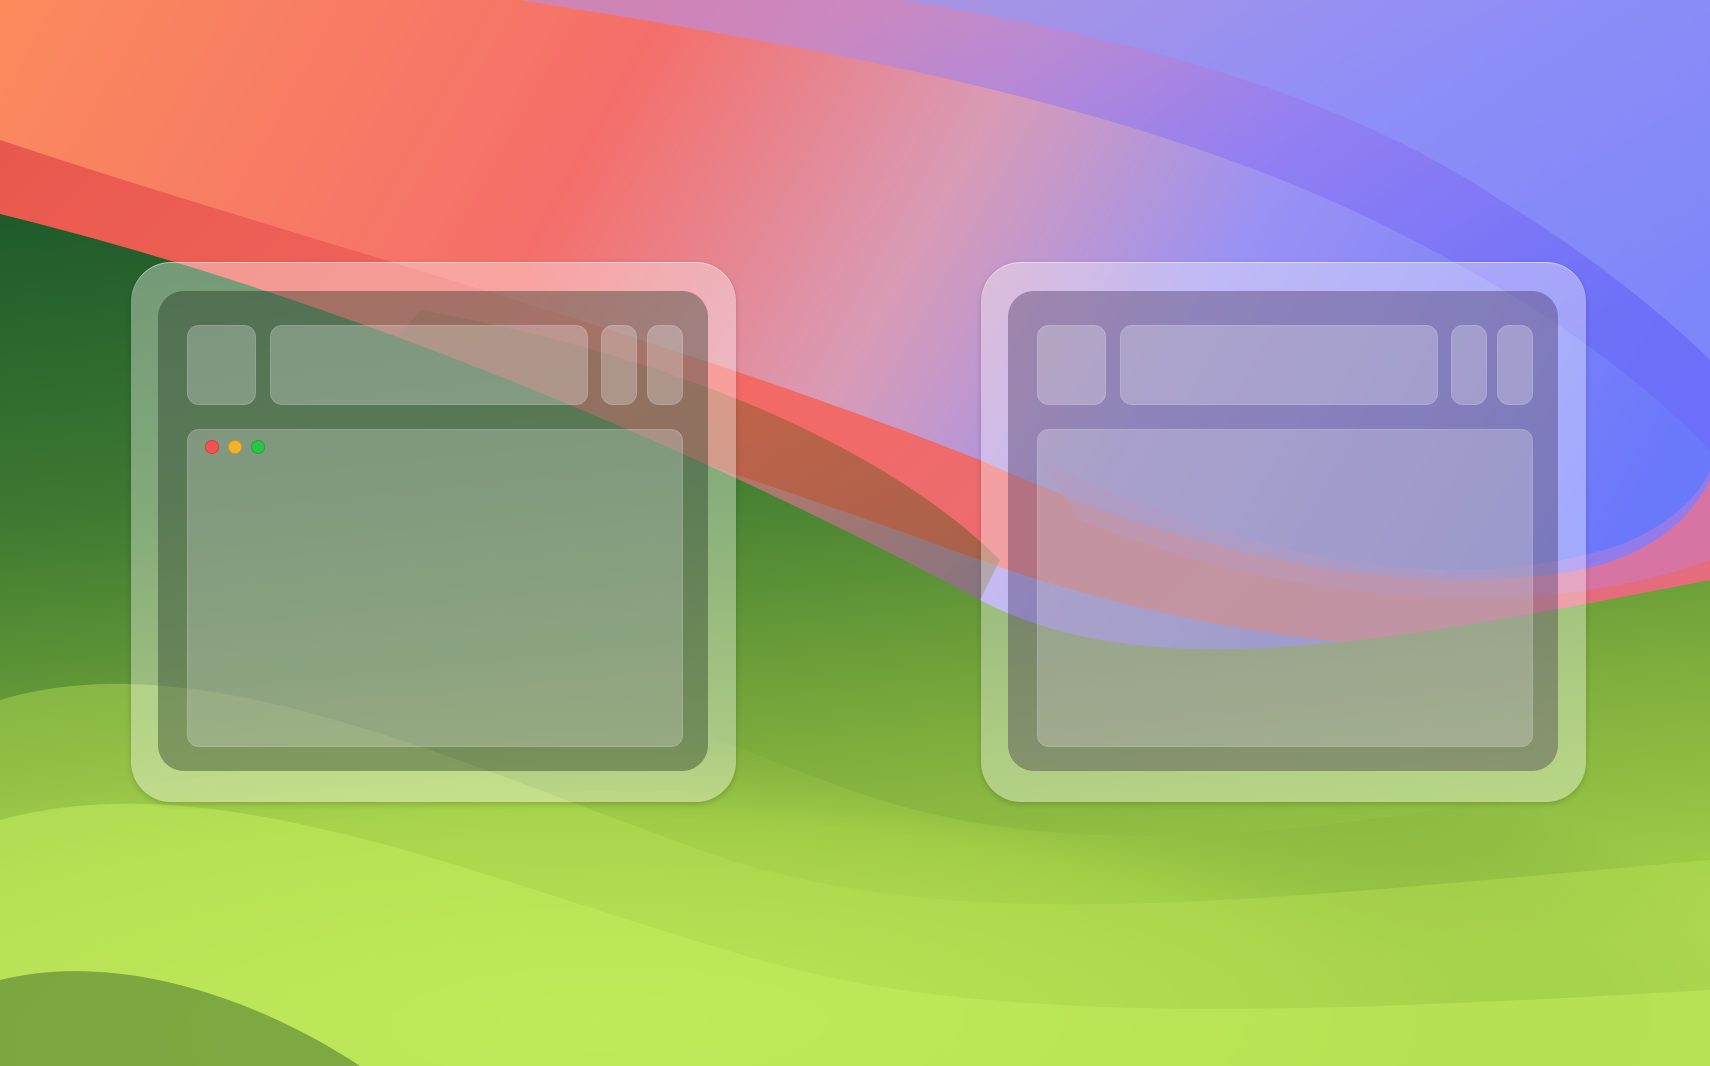  I want to click on traffic-lights, so click(235, 447).